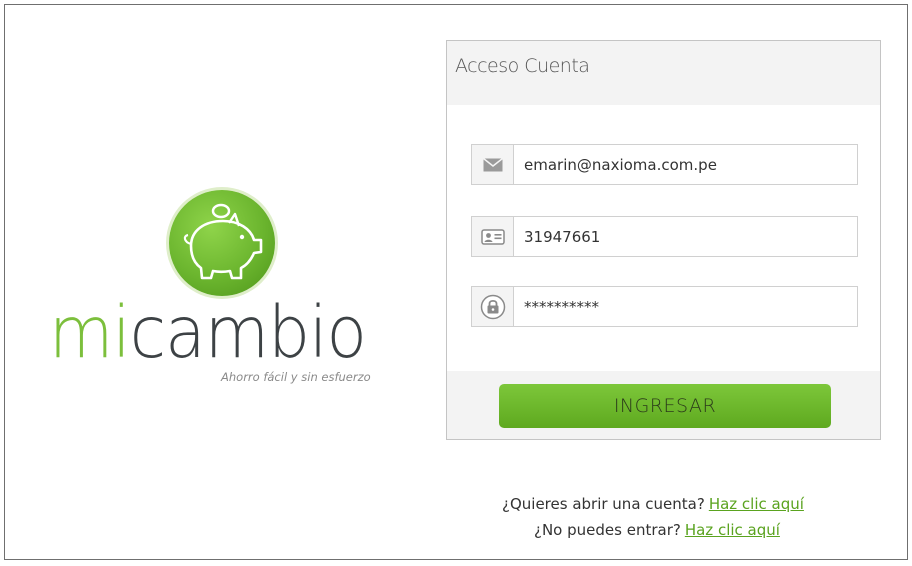 This screenshot has width=912, height=566. Describe the element at coordinates (756, 504) in the screenshot. I see `open-account-link: Haz clic aquí` at that location.